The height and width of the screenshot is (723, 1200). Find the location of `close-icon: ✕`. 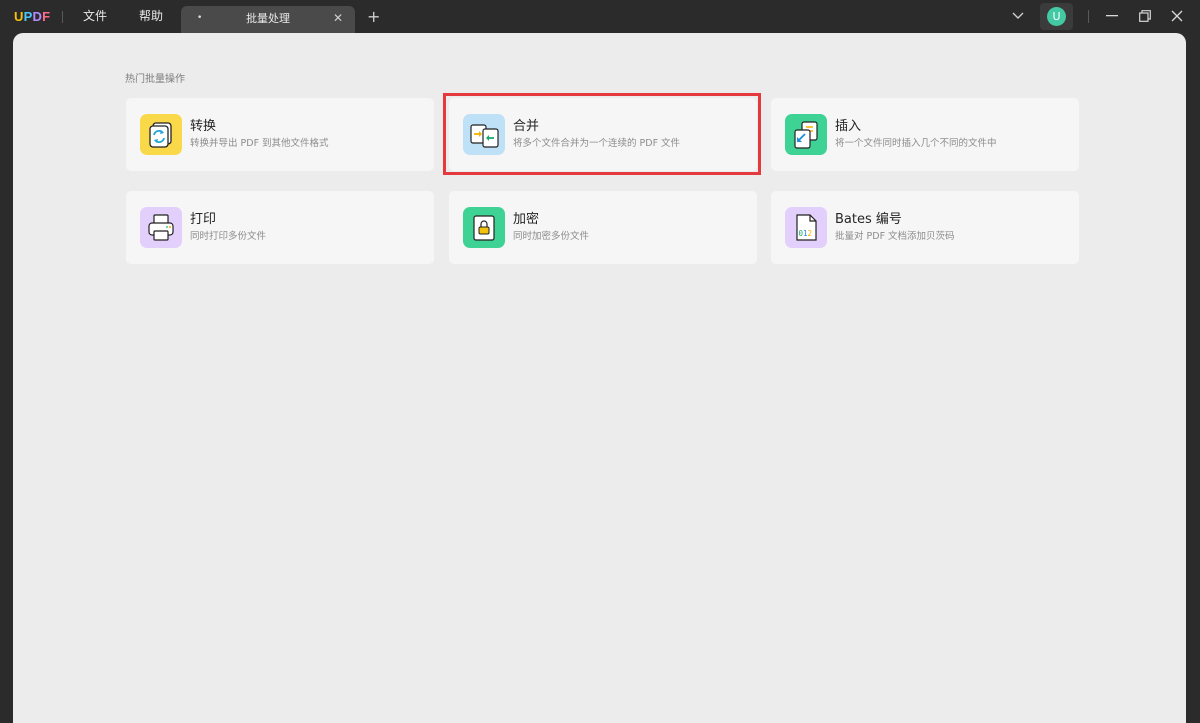

close-icon: ✕ is located at coordinates (338, 18).